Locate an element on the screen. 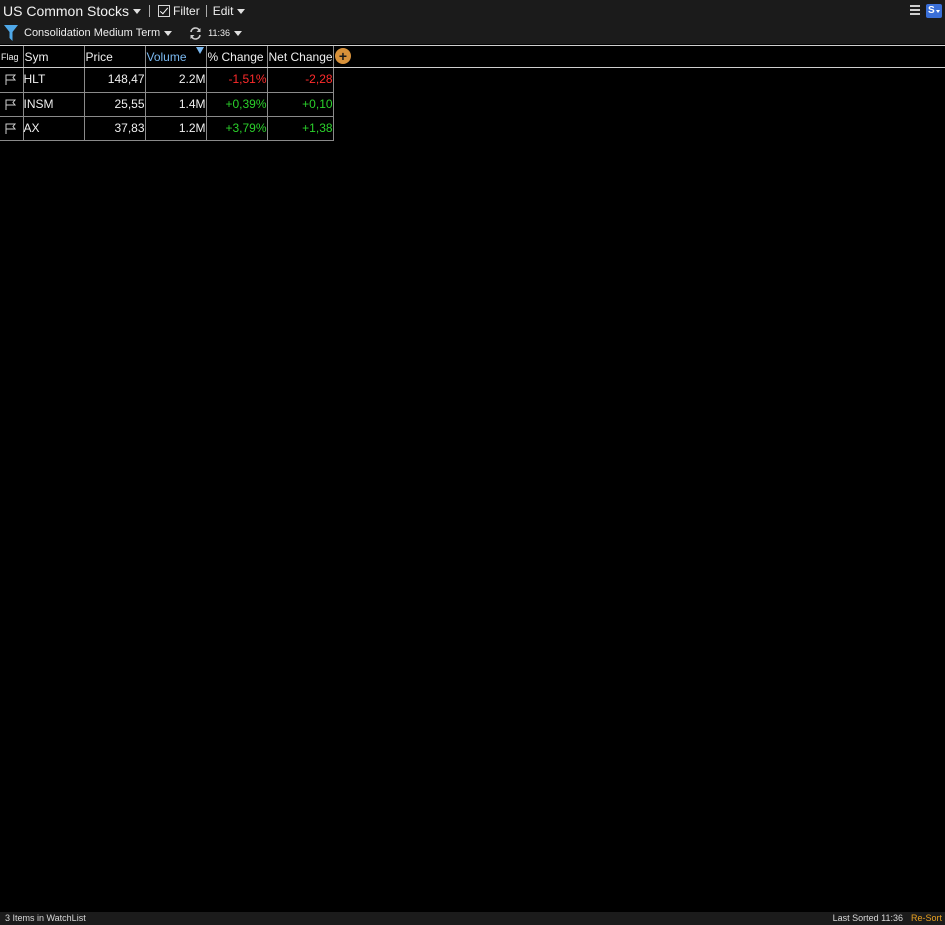  refresh-time: 11:36 is located at coordinates (219, 33).